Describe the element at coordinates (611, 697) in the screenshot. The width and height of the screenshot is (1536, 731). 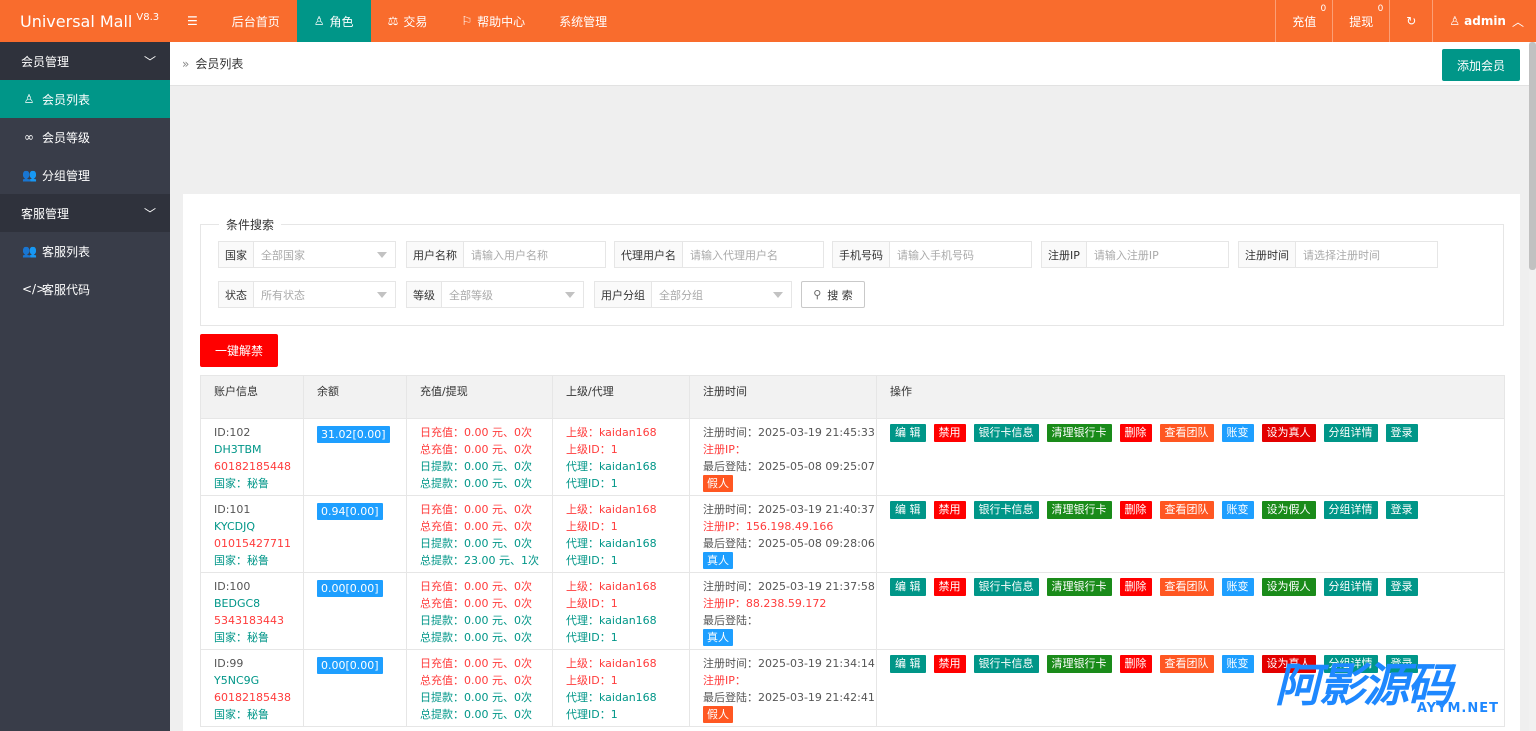
I see `agent-name: 代理：kaidan168` at that location.